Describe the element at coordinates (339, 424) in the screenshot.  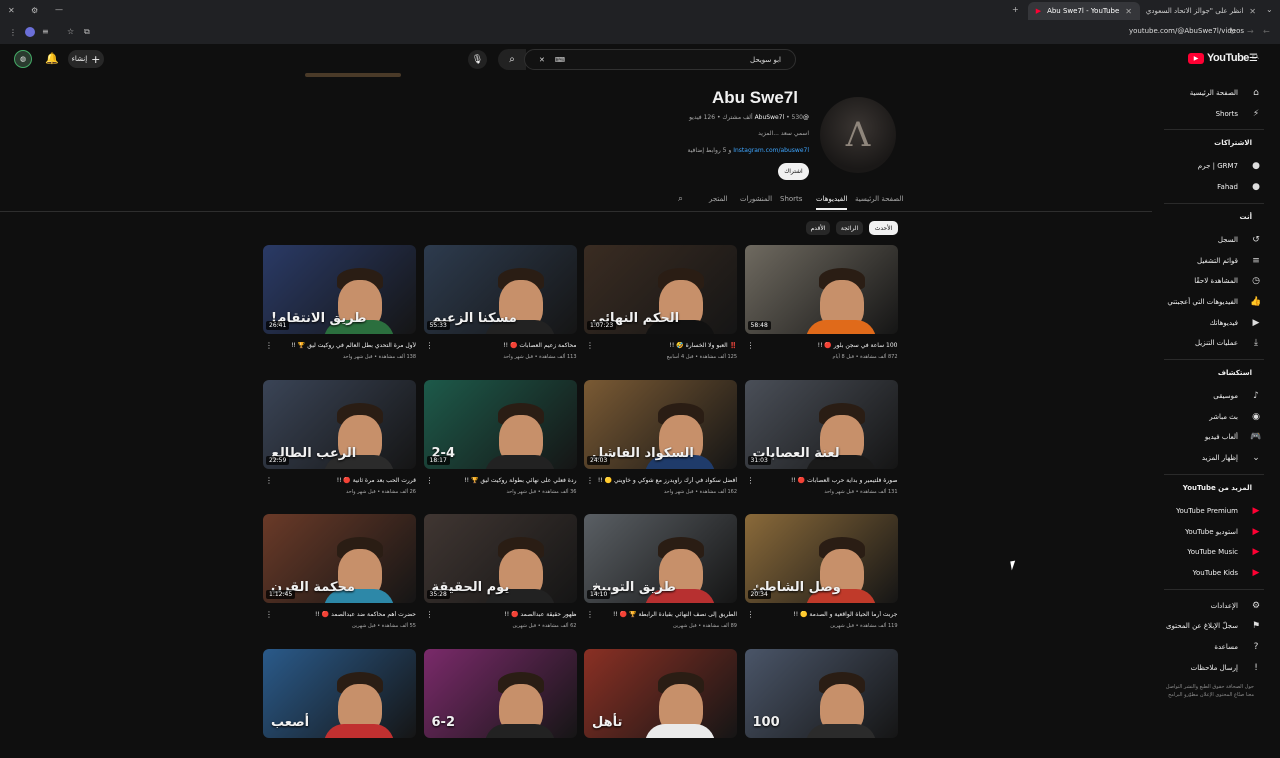
I see `video-thumbnail: الرعب الطالع 22:59` at that location.